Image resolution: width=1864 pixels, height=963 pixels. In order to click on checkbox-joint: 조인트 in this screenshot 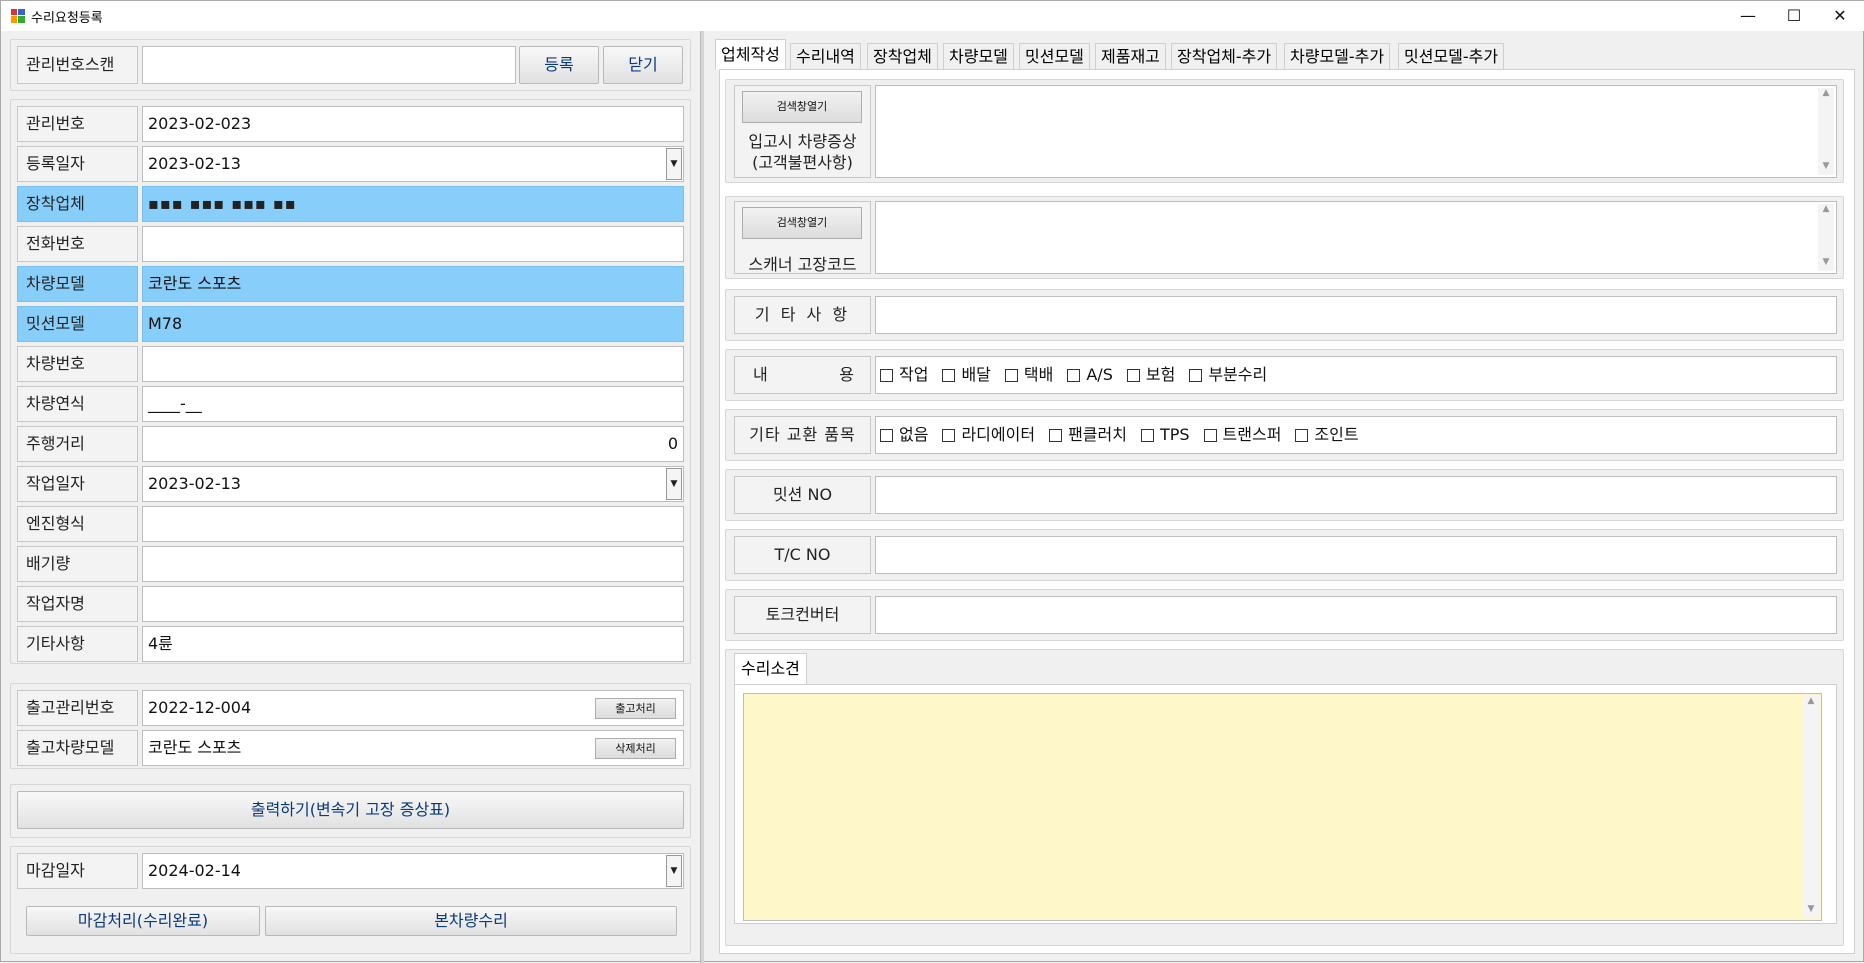, I will do `click(1327, 435)`.